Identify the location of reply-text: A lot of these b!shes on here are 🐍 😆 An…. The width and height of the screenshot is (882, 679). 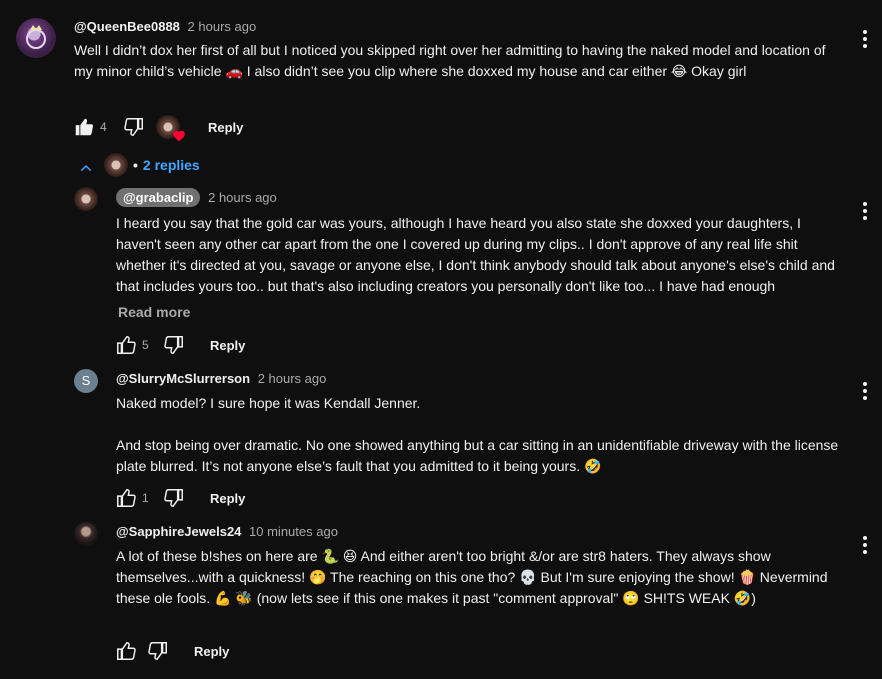
(474, 577).